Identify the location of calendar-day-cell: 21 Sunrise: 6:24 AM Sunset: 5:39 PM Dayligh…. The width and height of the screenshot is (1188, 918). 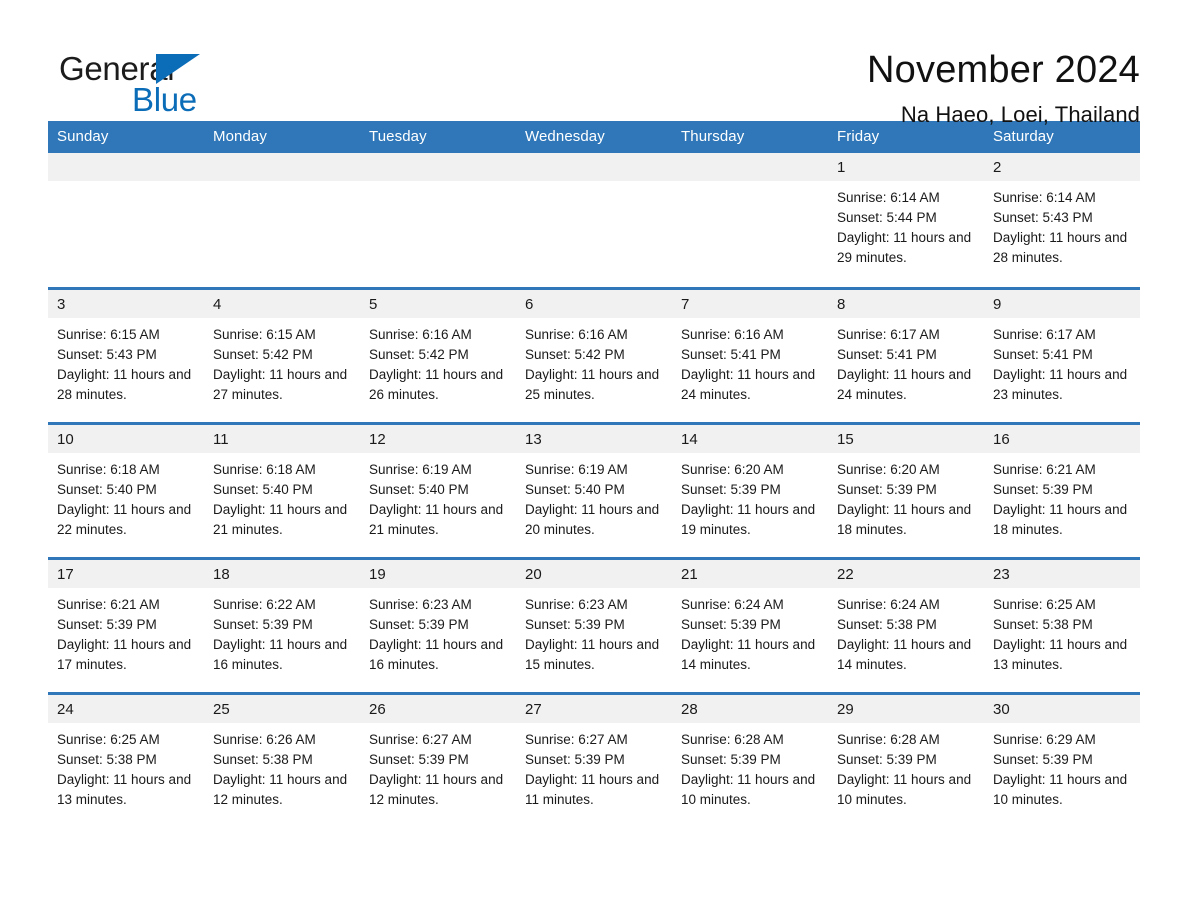
(750, 624).